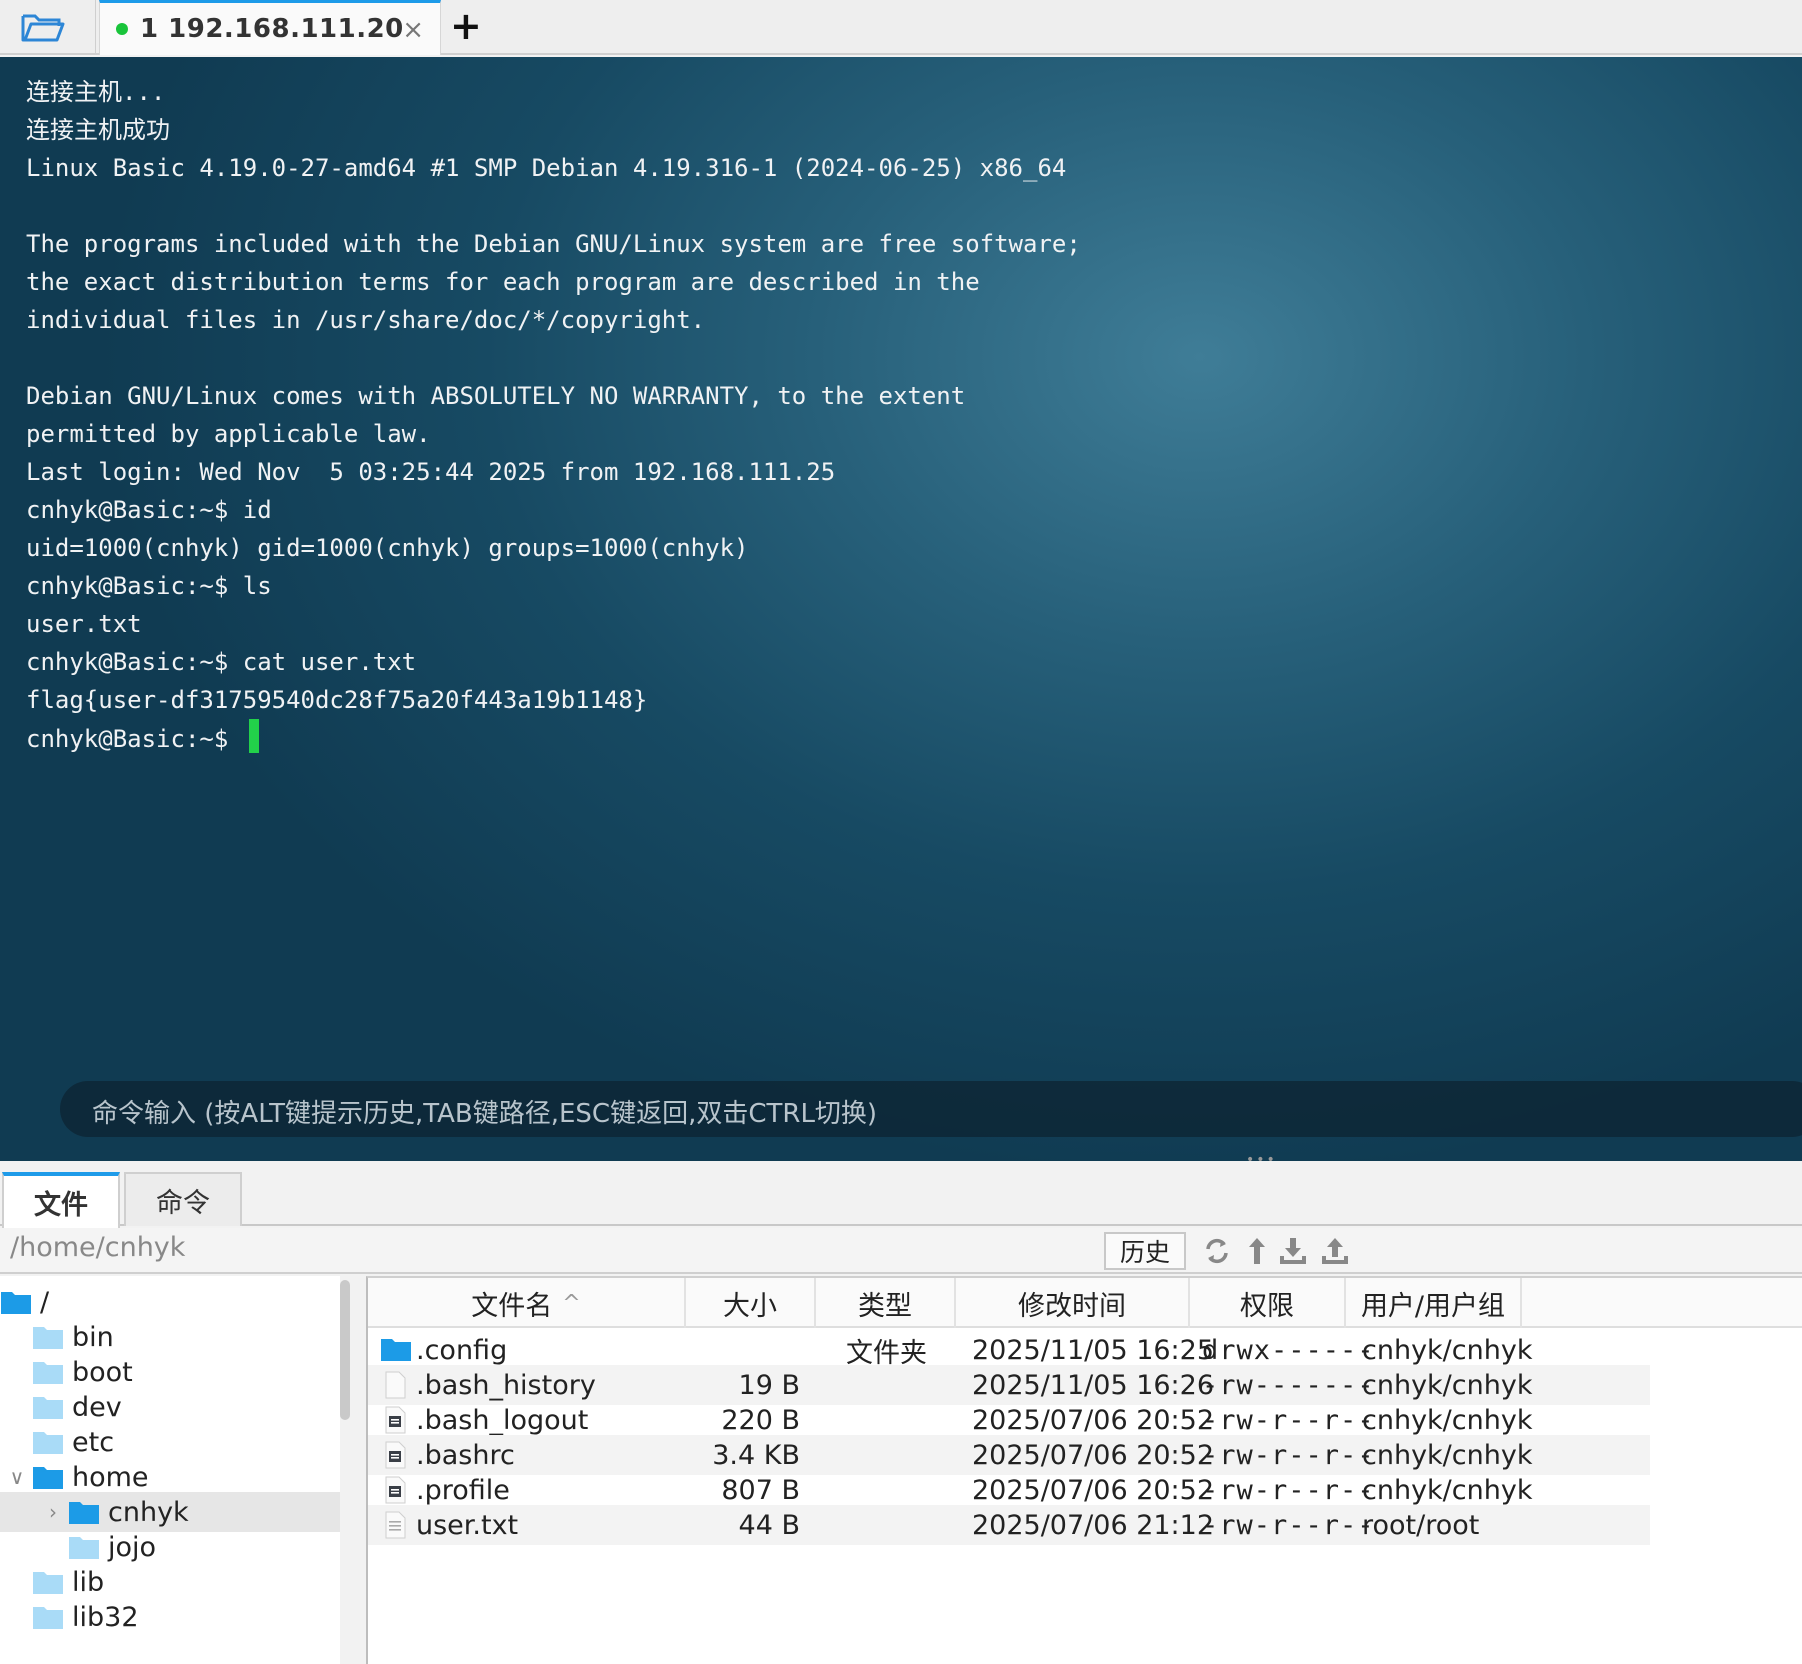  Describe the element at coordinates (97, 1247) in the screenshot. I see `path-input: /home/cnhyk` at that location.